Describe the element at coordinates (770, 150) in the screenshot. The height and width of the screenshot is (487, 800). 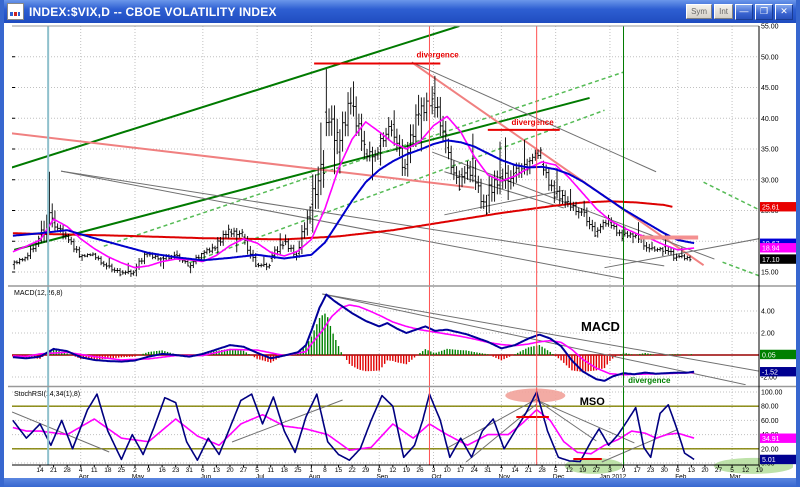
I see `svg-text: 35.00` at that location.